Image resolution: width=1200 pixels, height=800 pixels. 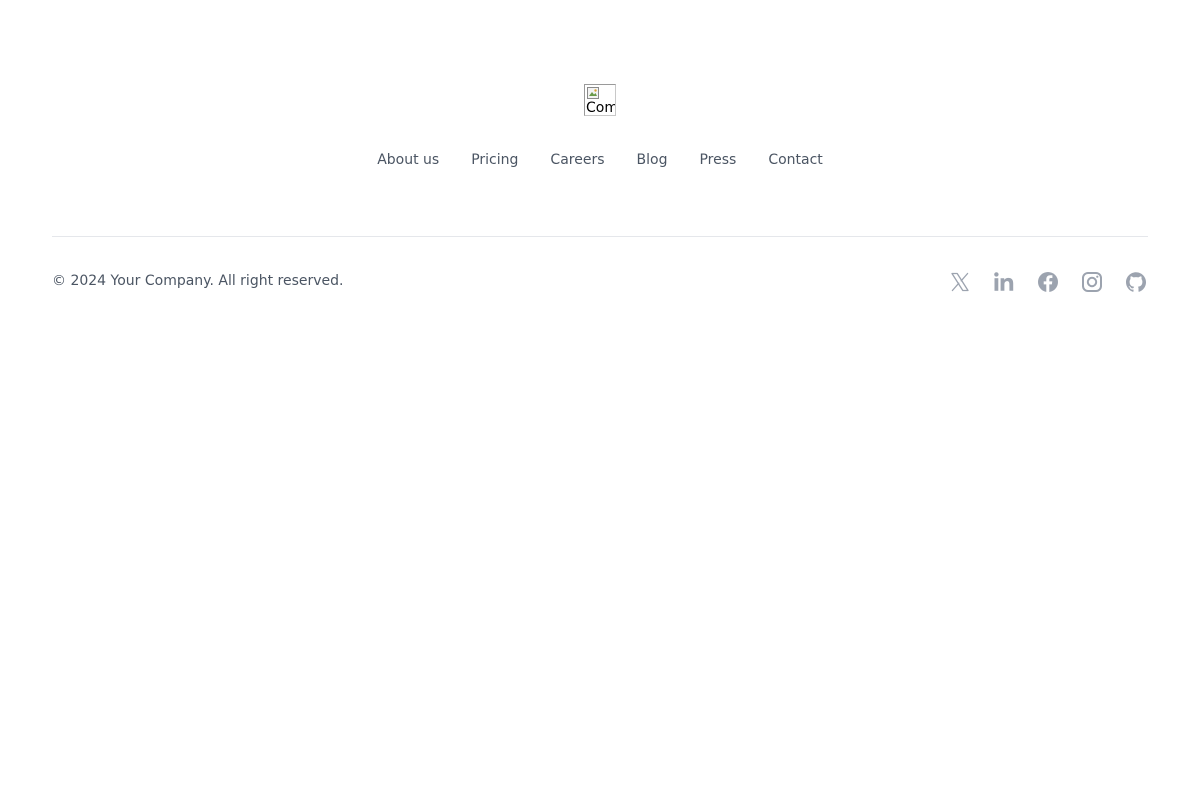 I want to click on linkedin-icon, so click(x=1004, y=281).